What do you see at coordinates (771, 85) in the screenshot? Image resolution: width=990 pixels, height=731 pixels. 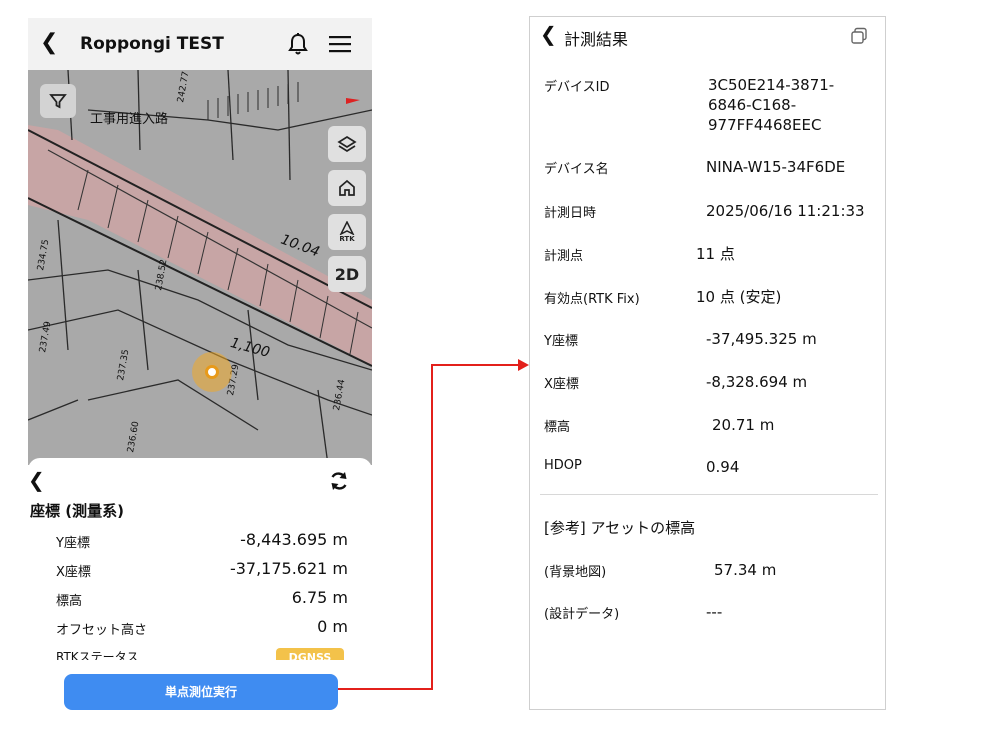 I see `device-id-line: 3C50E214-3871-` at bounding box center [771, 85].